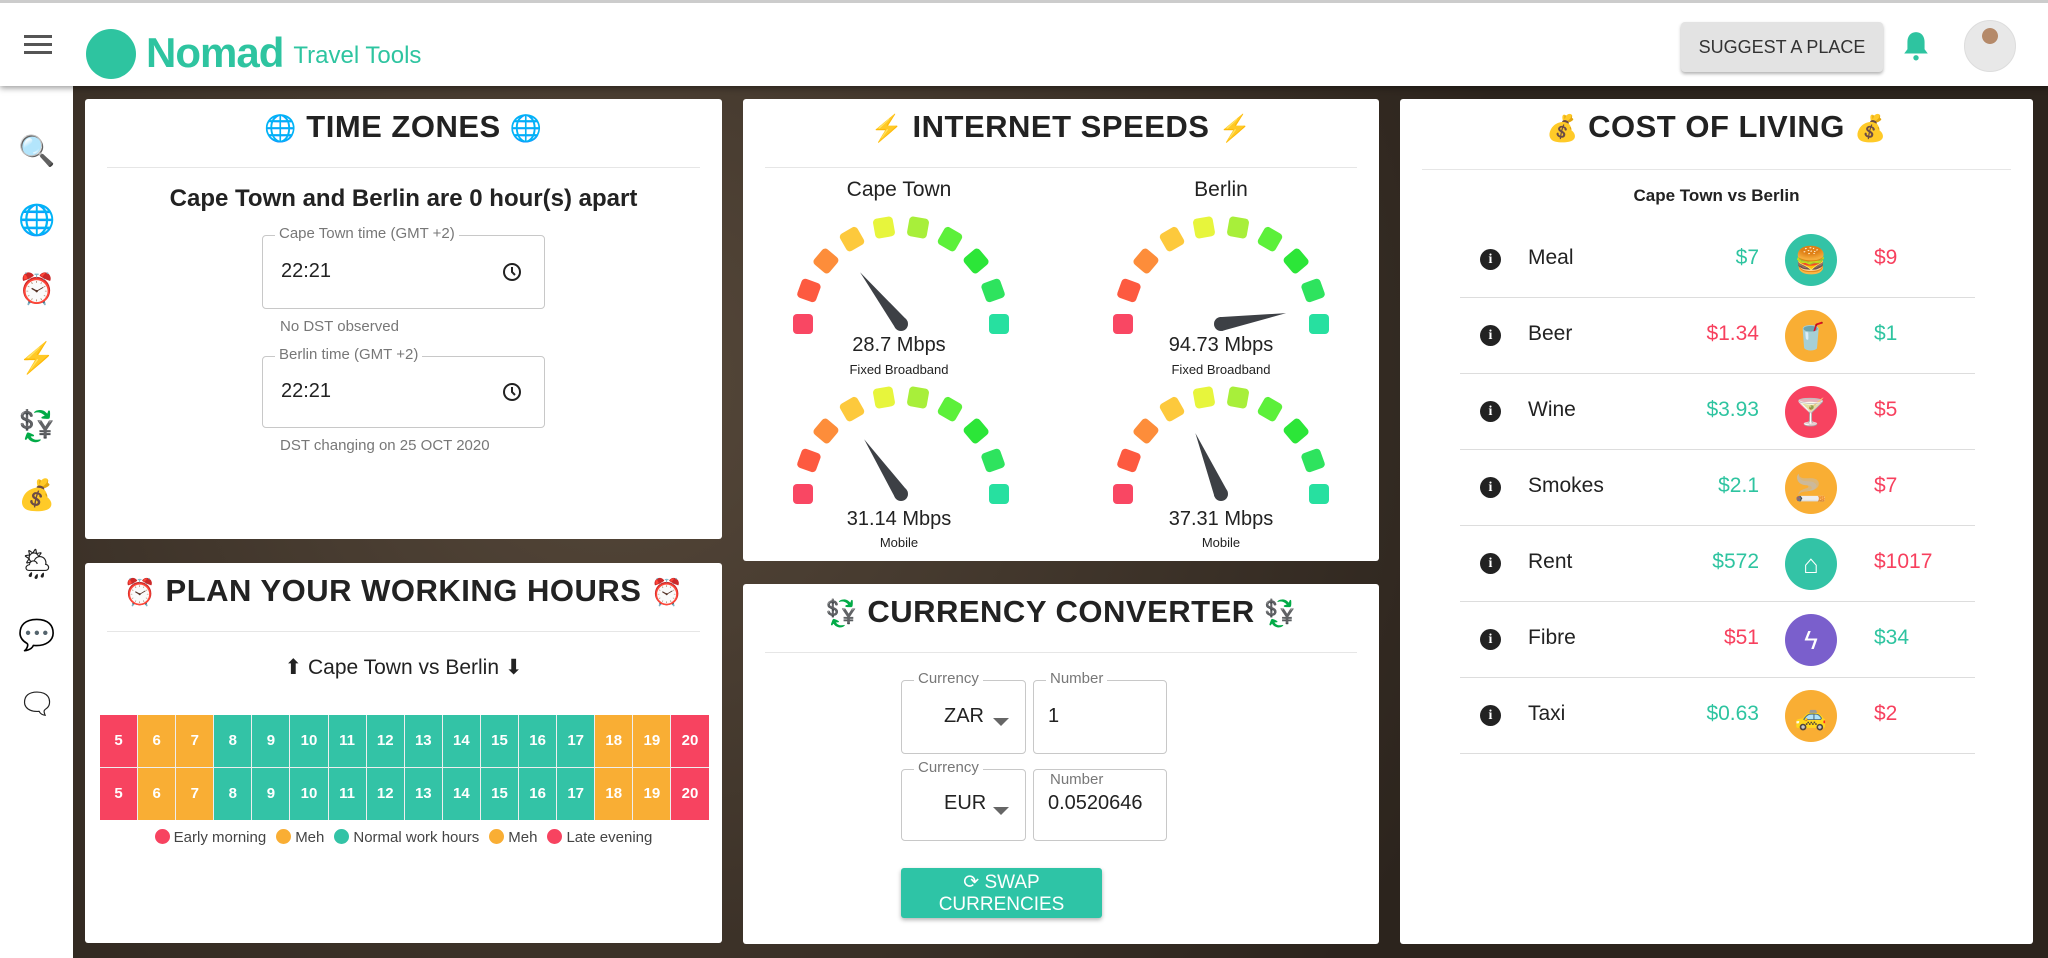  I want to click on comments-icon: 🗨, so click(37, 704).